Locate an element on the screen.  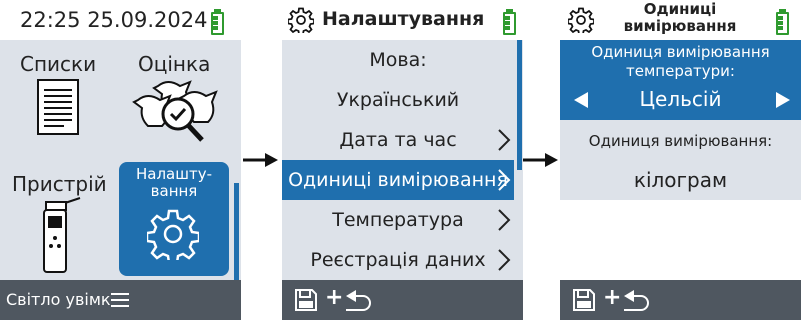
cows-magnifier-icon is located at coordinates (175, 111).